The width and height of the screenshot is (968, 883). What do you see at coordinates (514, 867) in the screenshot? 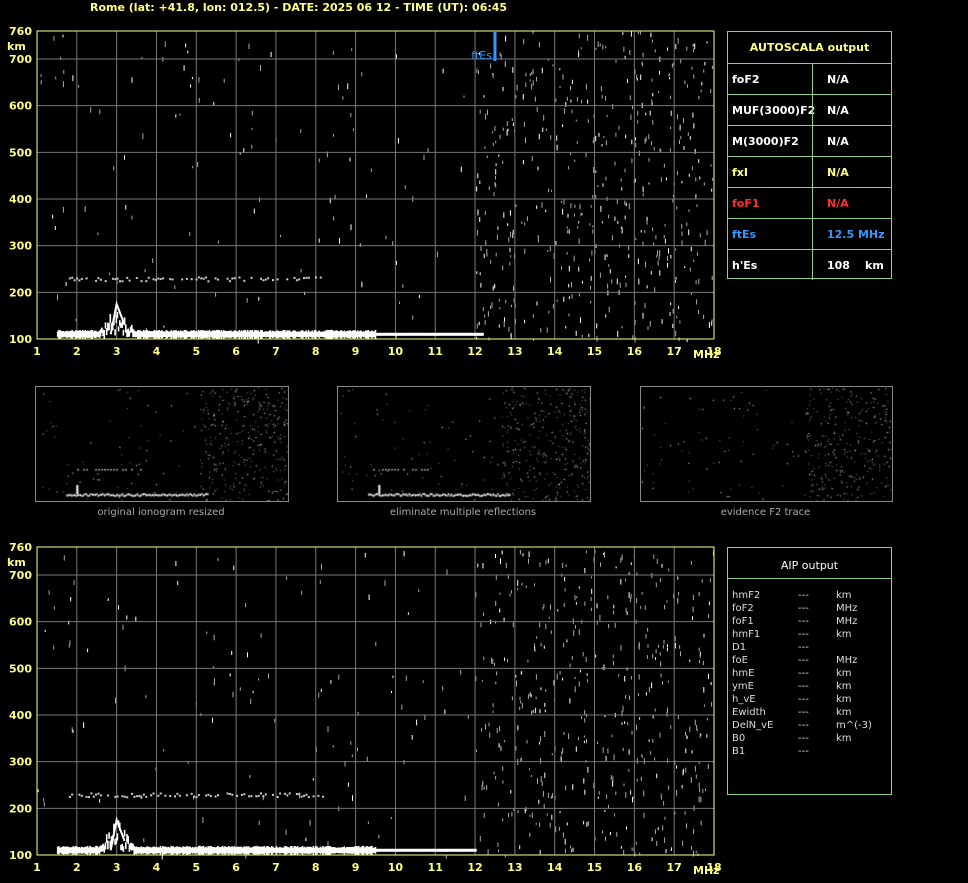
I see `x-tick-label: 13` at bounding box center [514, 867].